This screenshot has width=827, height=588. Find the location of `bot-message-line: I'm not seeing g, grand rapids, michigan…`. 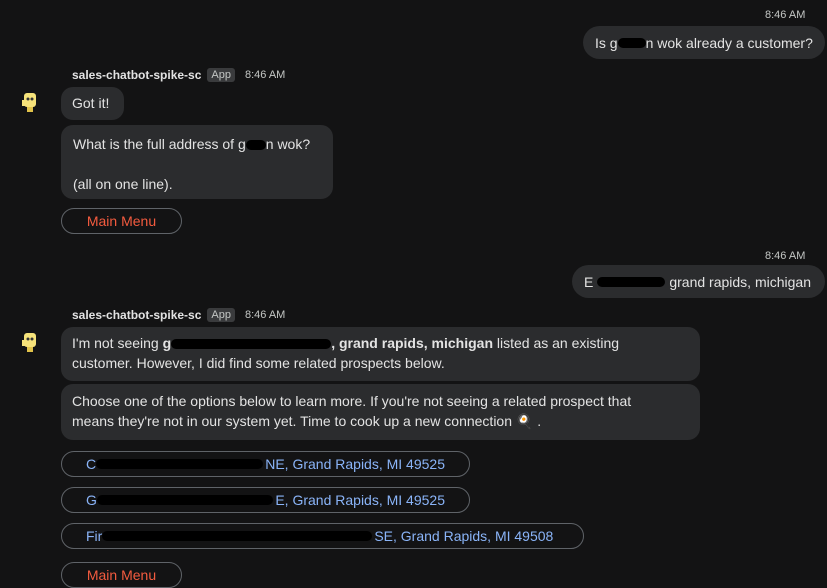

bot-message-line: I'm not seeing g, grand rapids, michigan… is located at coordinates (346, 343).